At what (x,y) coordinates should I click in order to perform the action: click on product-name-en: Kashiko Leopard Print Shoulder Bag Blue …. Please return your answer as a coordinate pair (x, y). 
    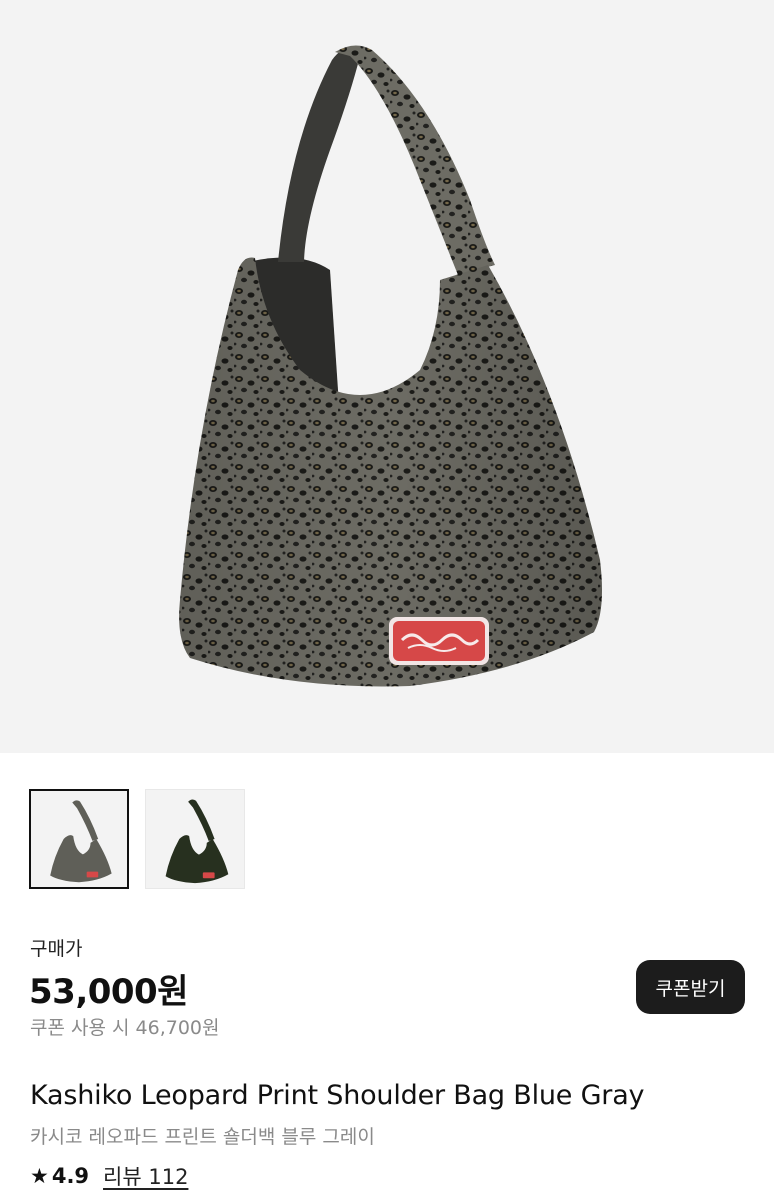
    Looking at the image, I should click on (337, 1095).